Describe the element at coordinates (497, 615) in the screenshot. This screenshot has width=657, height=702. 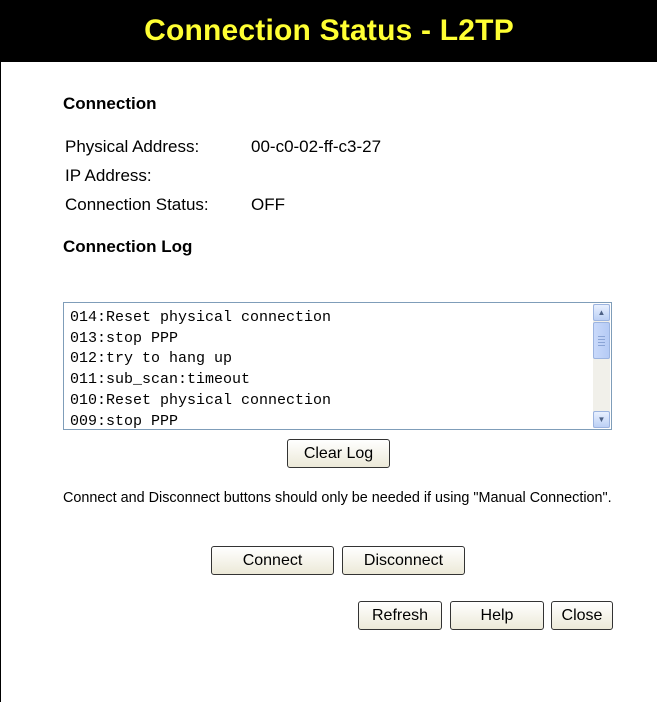
I see `help-button: Help` at that location.